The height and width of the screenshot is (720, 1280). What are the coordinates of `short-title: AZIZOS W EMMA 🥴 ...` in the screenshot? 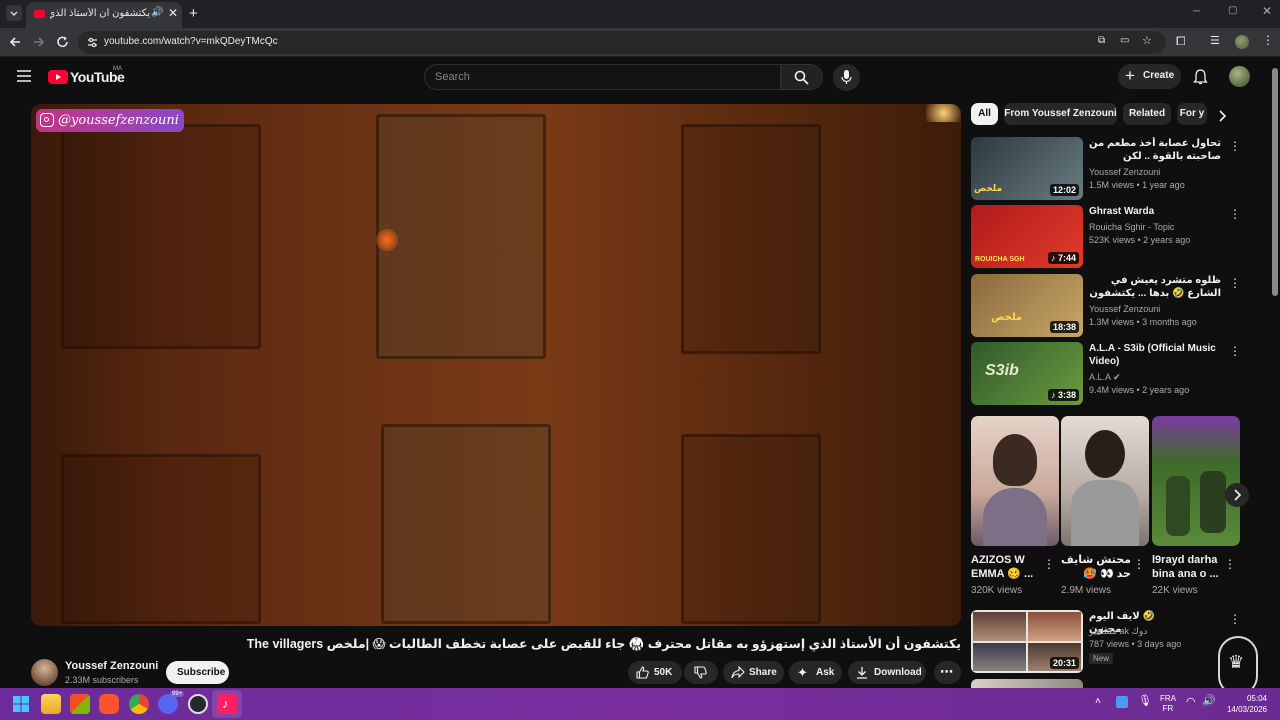 It's located at (1006, 567).